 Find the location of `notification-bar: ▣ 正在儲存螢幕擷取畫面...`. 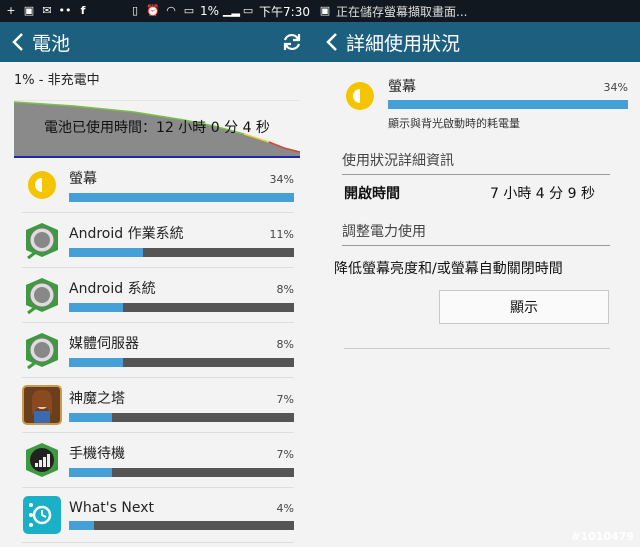

notification-bar: ▣ 正在儲存螢幕擷取畫面... is located at coordinates (477, 11).